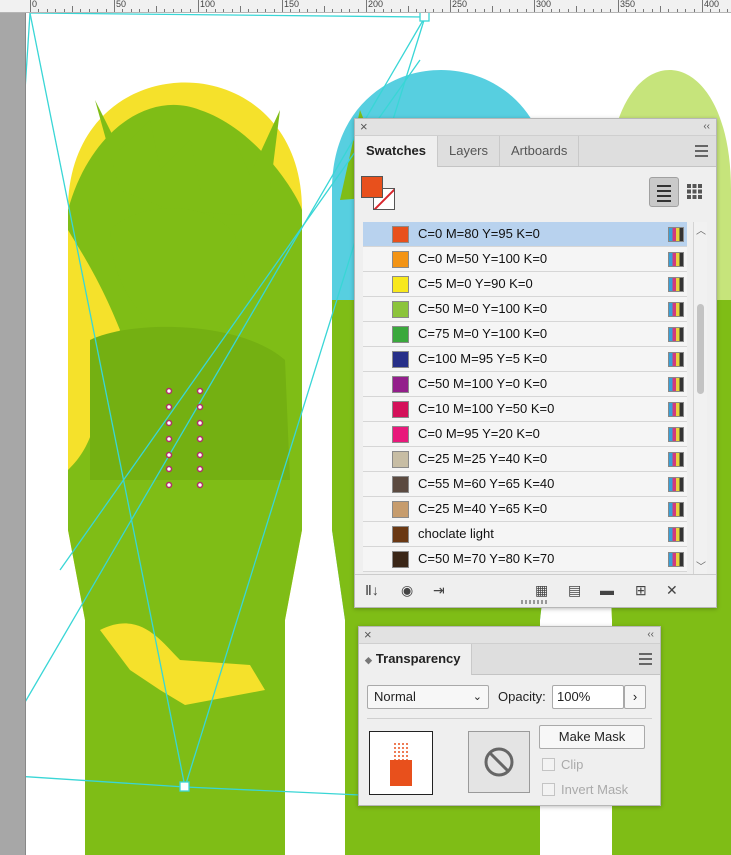 Image resolution: width=731 pixels, height=855 pixels. I want to click on invert-mask-checkbox, so click(548, 789).